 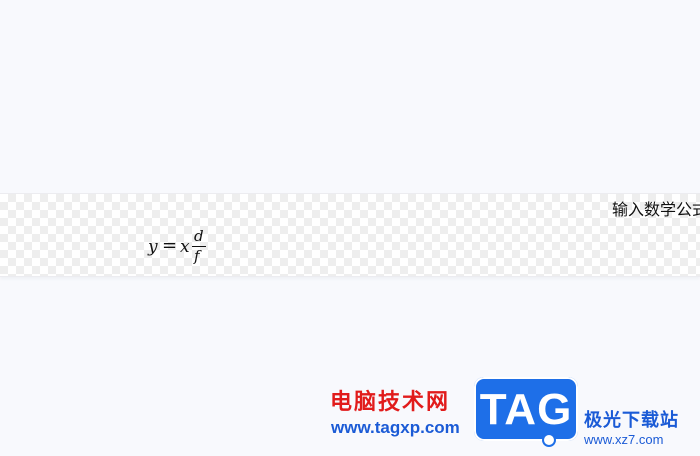 I want to click on tag-logo-text: TAG, so click(x=526, y=409).